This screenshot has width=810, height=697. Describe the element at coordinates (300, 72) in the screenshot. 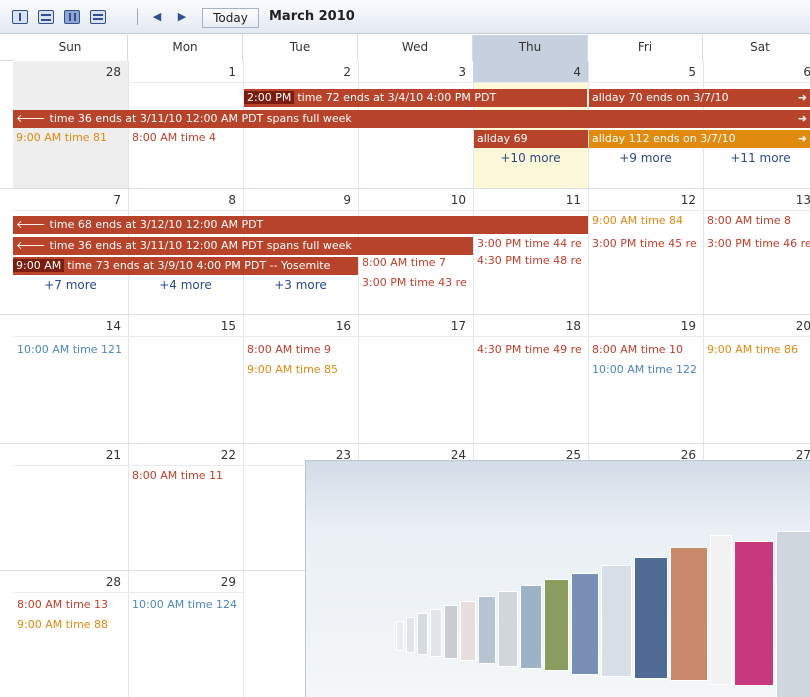

I see `day-number: 2` at that location.